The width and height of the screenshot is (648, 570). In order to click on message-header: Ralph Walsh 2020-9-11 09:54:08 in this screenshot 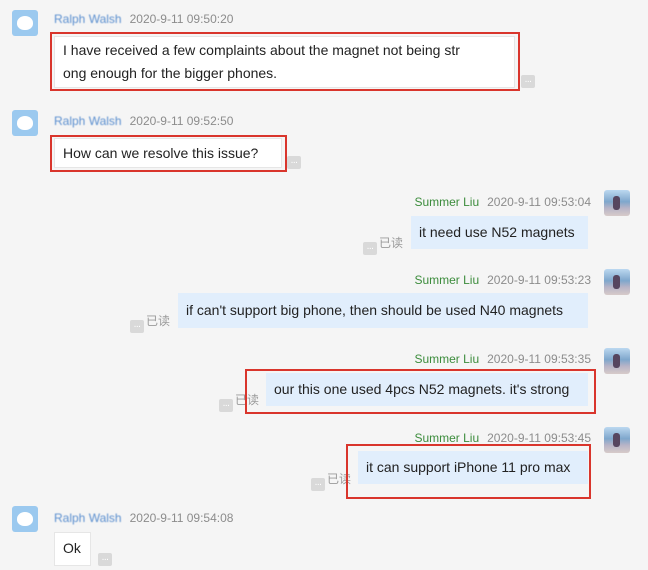, I will do `click(143, 518)`.